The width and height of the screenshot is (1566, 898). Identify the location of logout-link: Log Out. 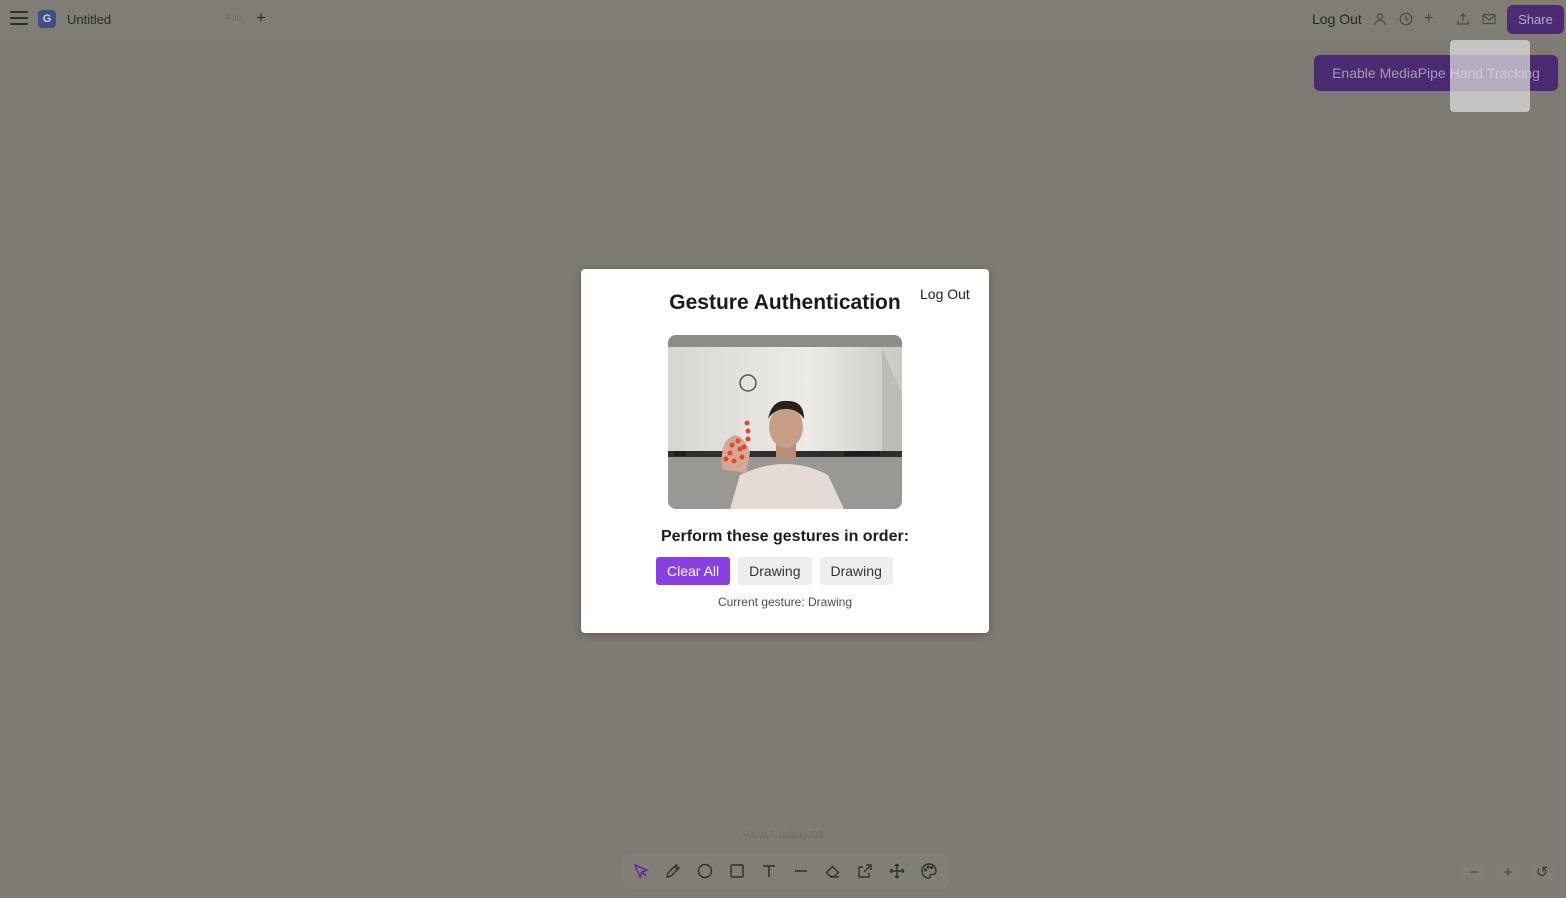
(1337, 19).